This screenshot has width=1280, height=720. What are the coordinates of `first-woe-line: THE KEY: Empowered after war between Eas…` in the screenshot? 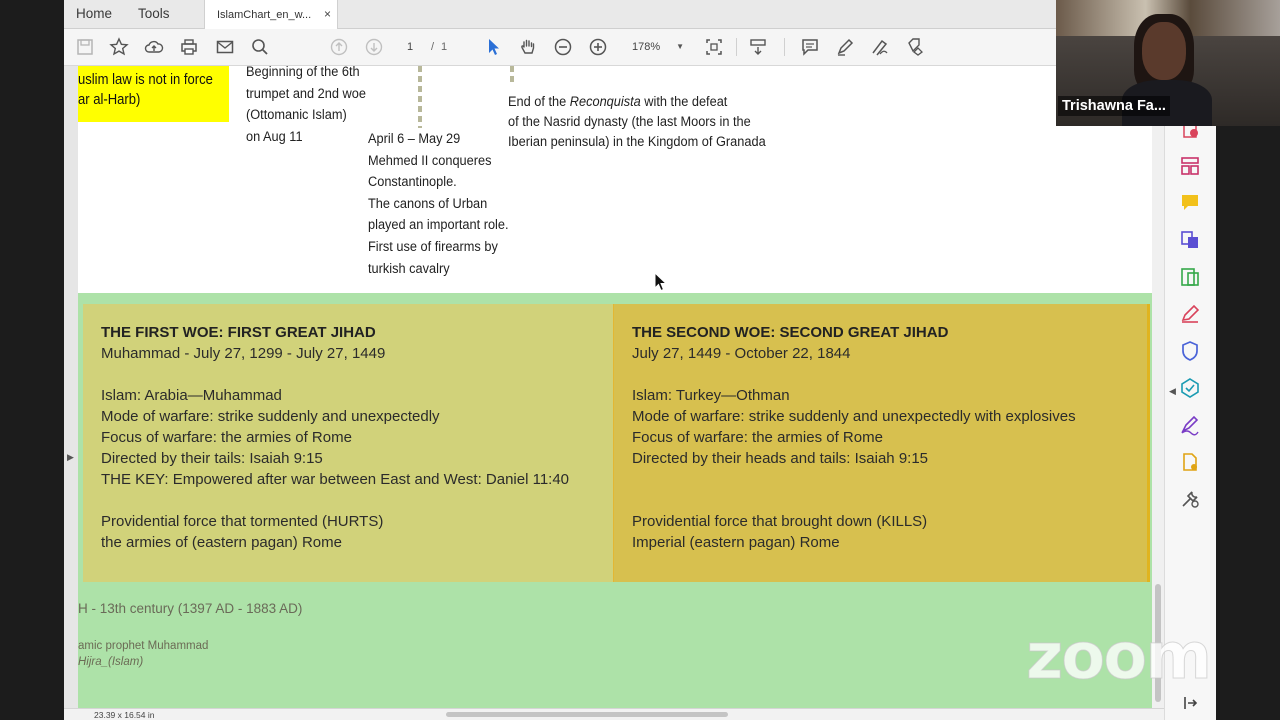 It's located at (335, 479).